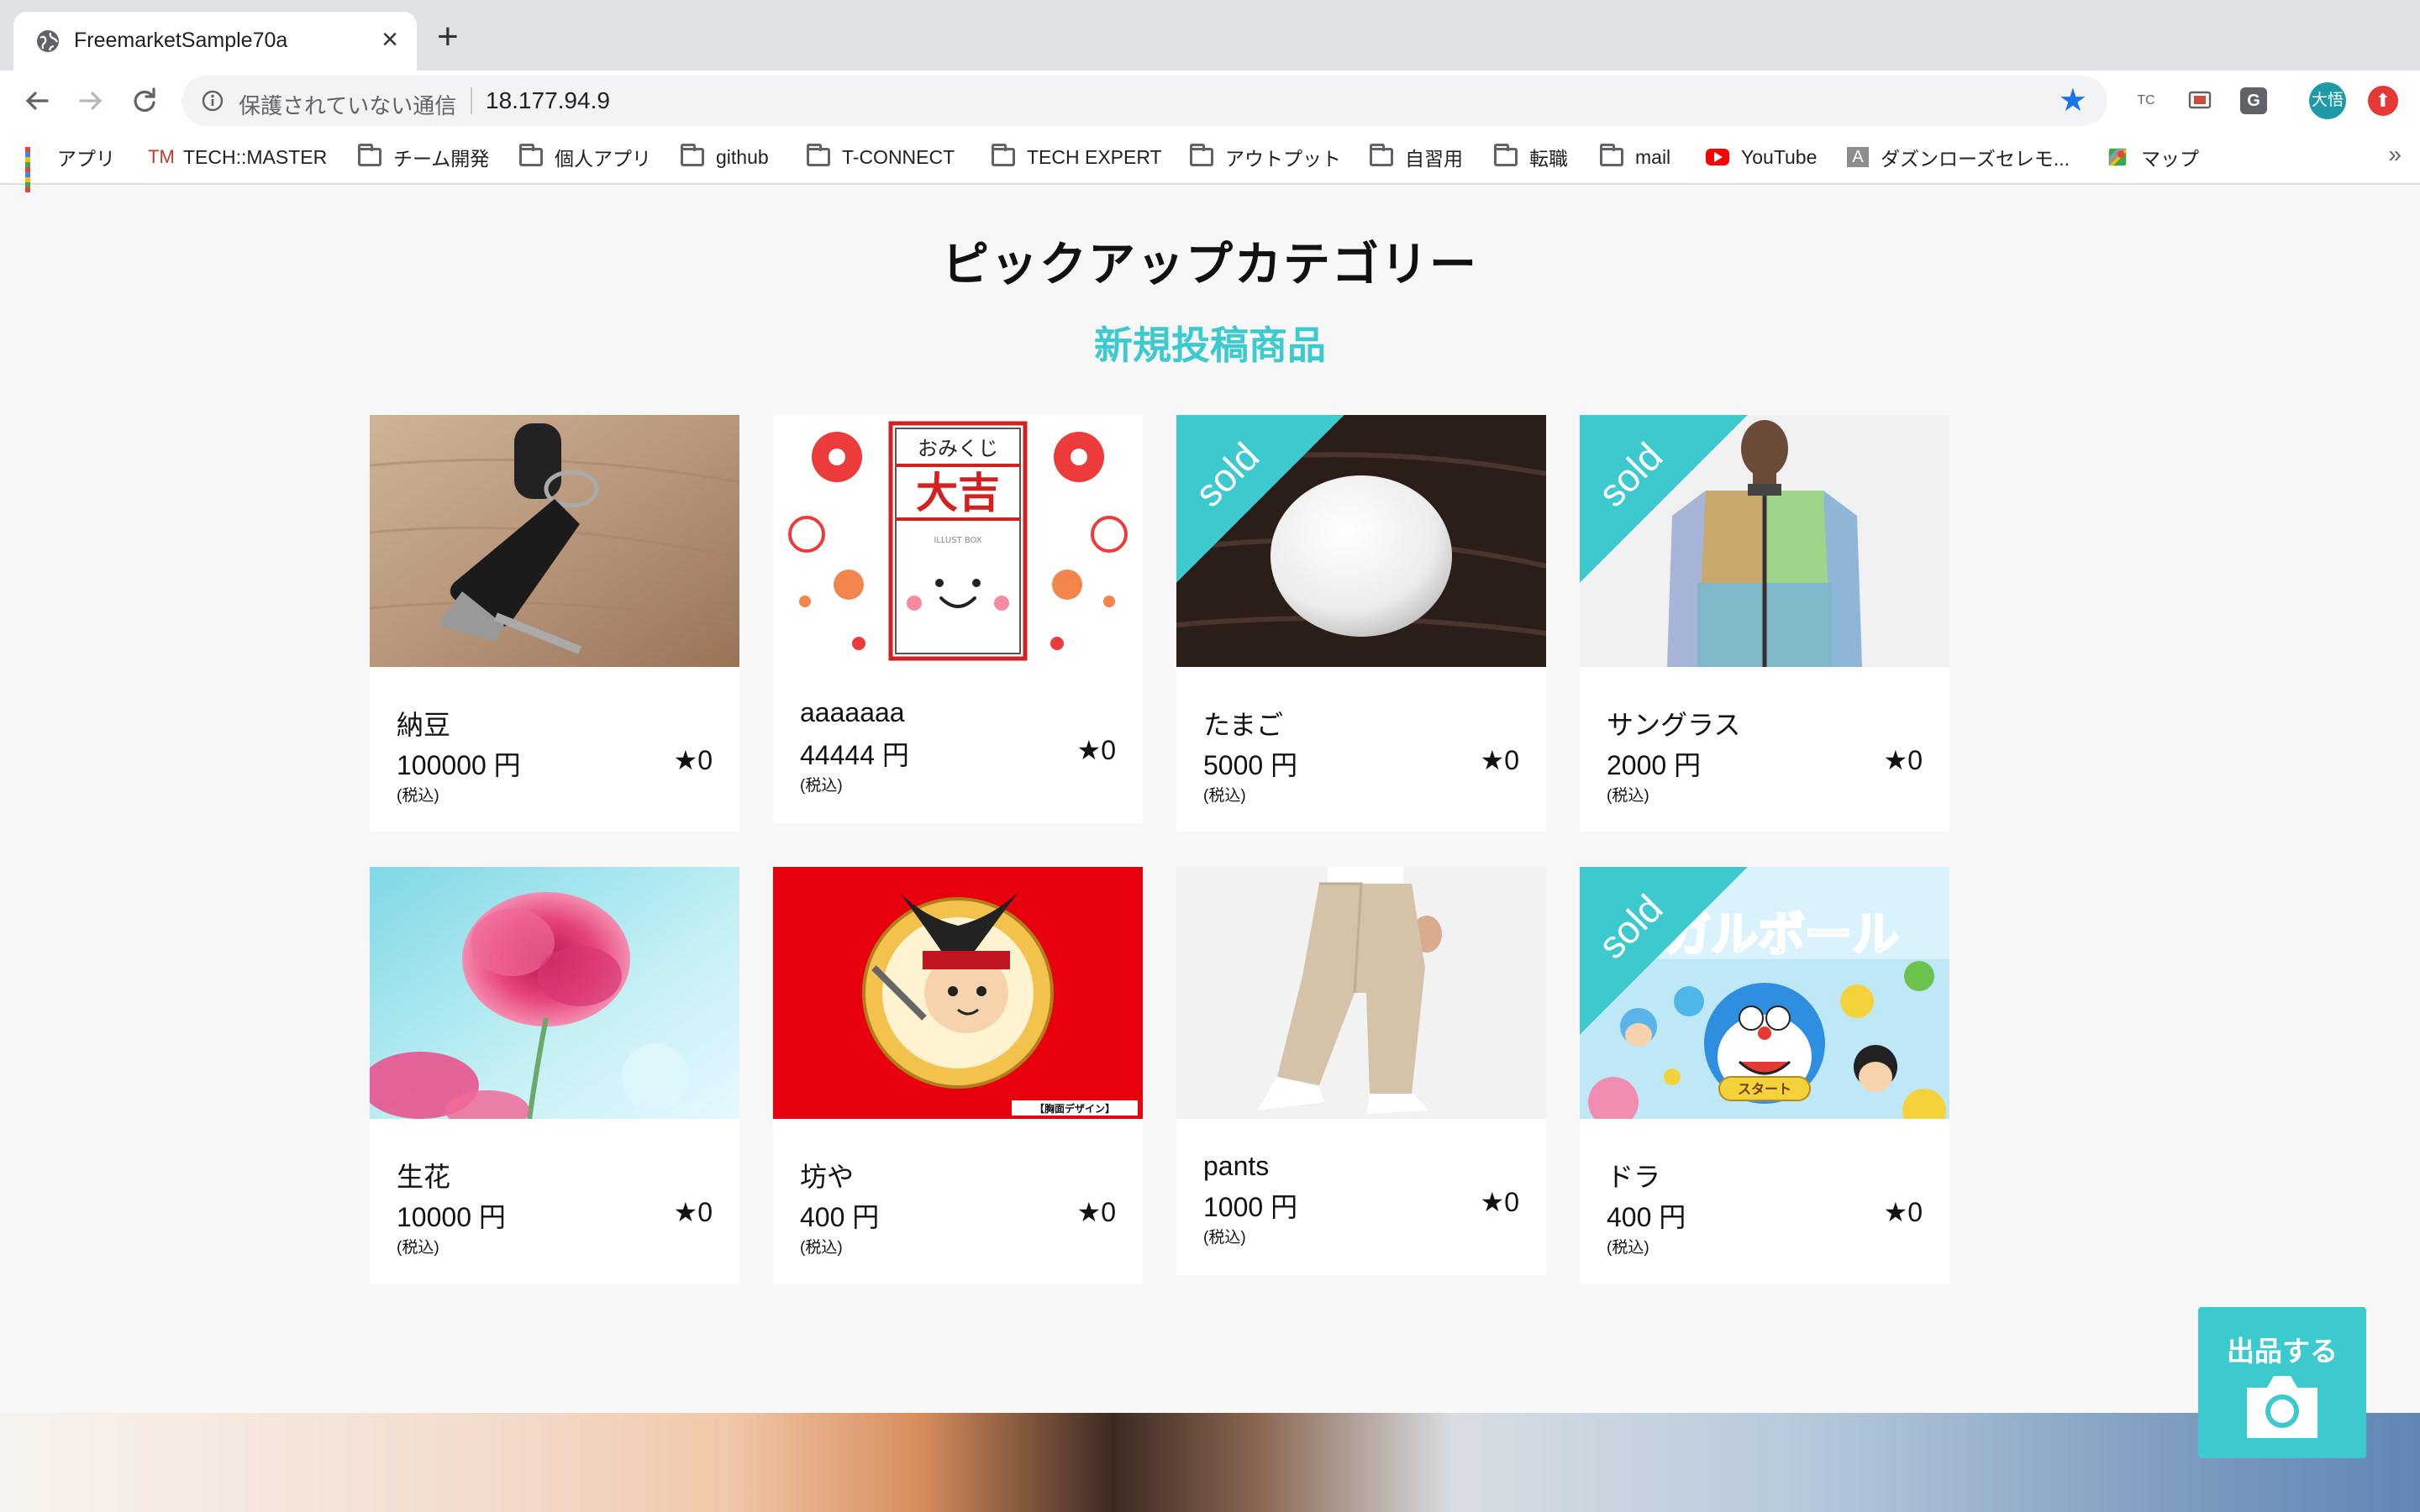 Image resolution: width=2420 pixels, height=1512 pixels. Describe the element at coordinates (1416, 157) in the screenshot. I see `bookmark-self-study: 自習用` at that location.